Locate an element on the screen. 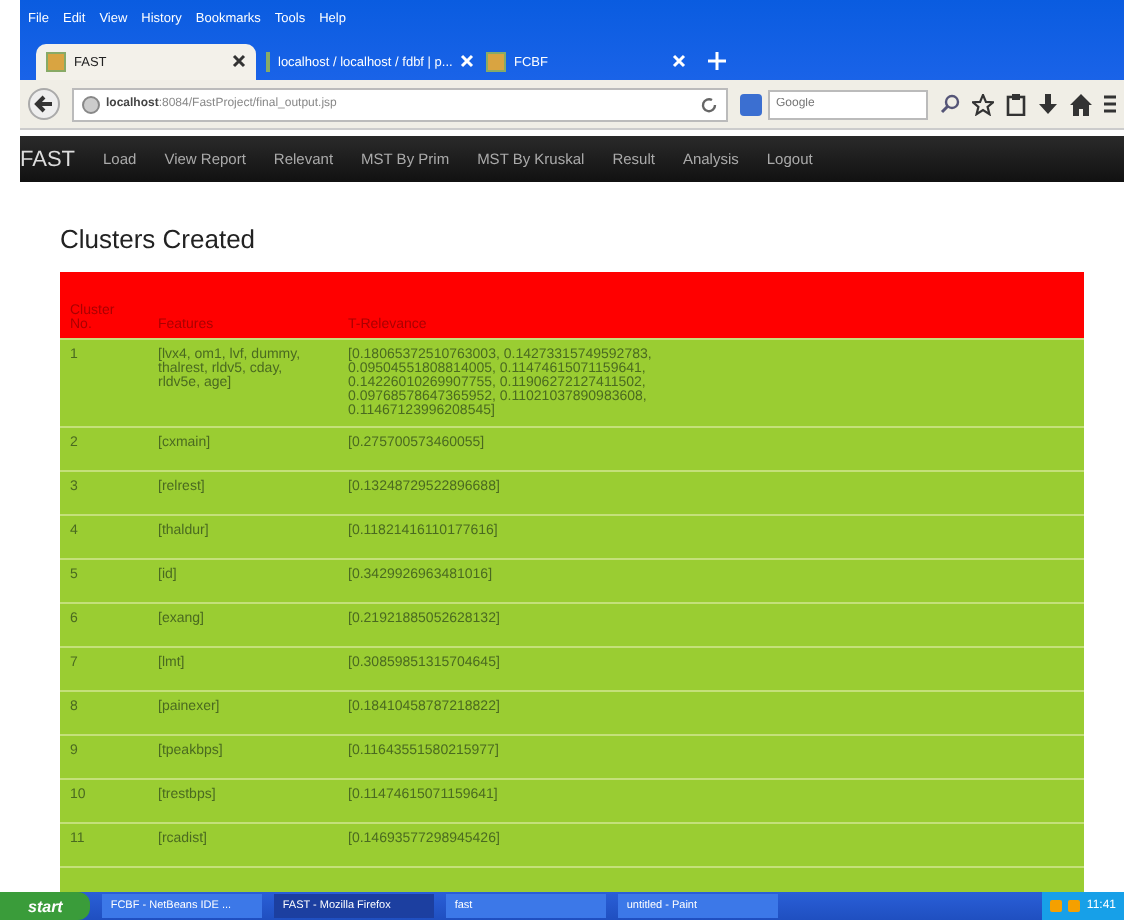 The width and height of the screenshot is (1124, 920). search-icon is located at coordinates (950, 104).